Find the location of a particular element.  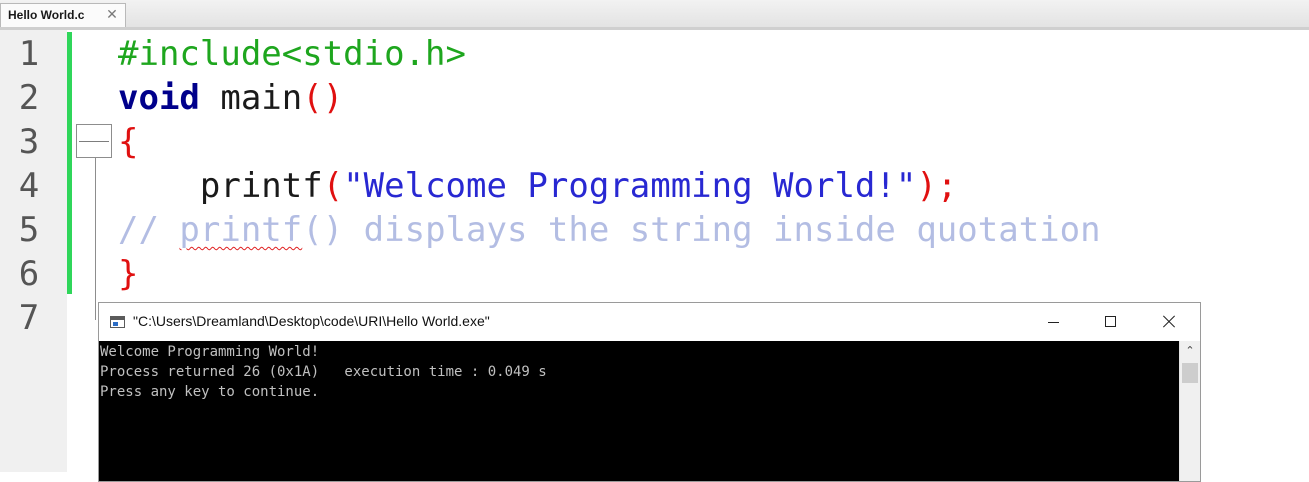

code-line: { is located at coordinates (128, 142).